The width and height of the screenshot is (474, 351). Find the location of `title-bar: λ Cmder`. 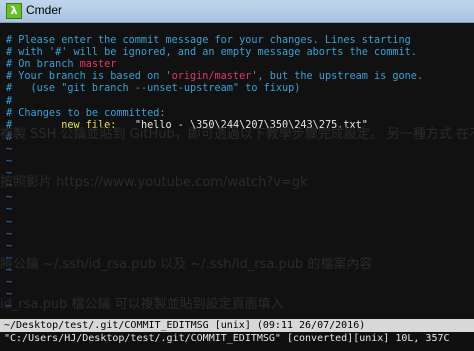

title-bar: λ Cmder is located at coordinates (237, 11).